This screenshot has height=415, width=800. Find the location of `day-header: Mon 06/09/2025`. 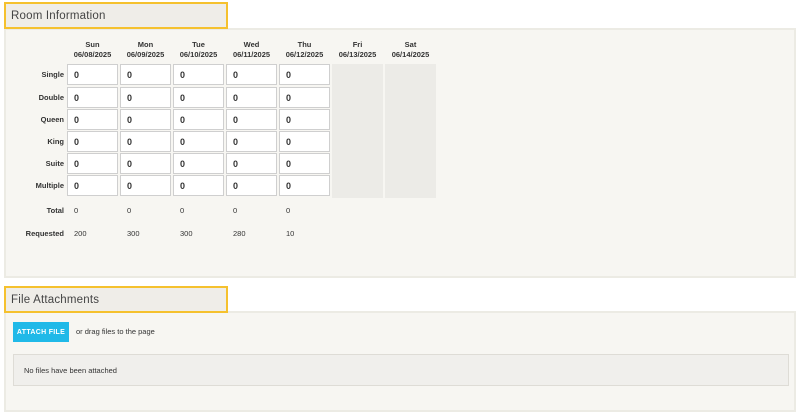

day-header: Mon 06/09/2025 is located at coordinates (145, 50).